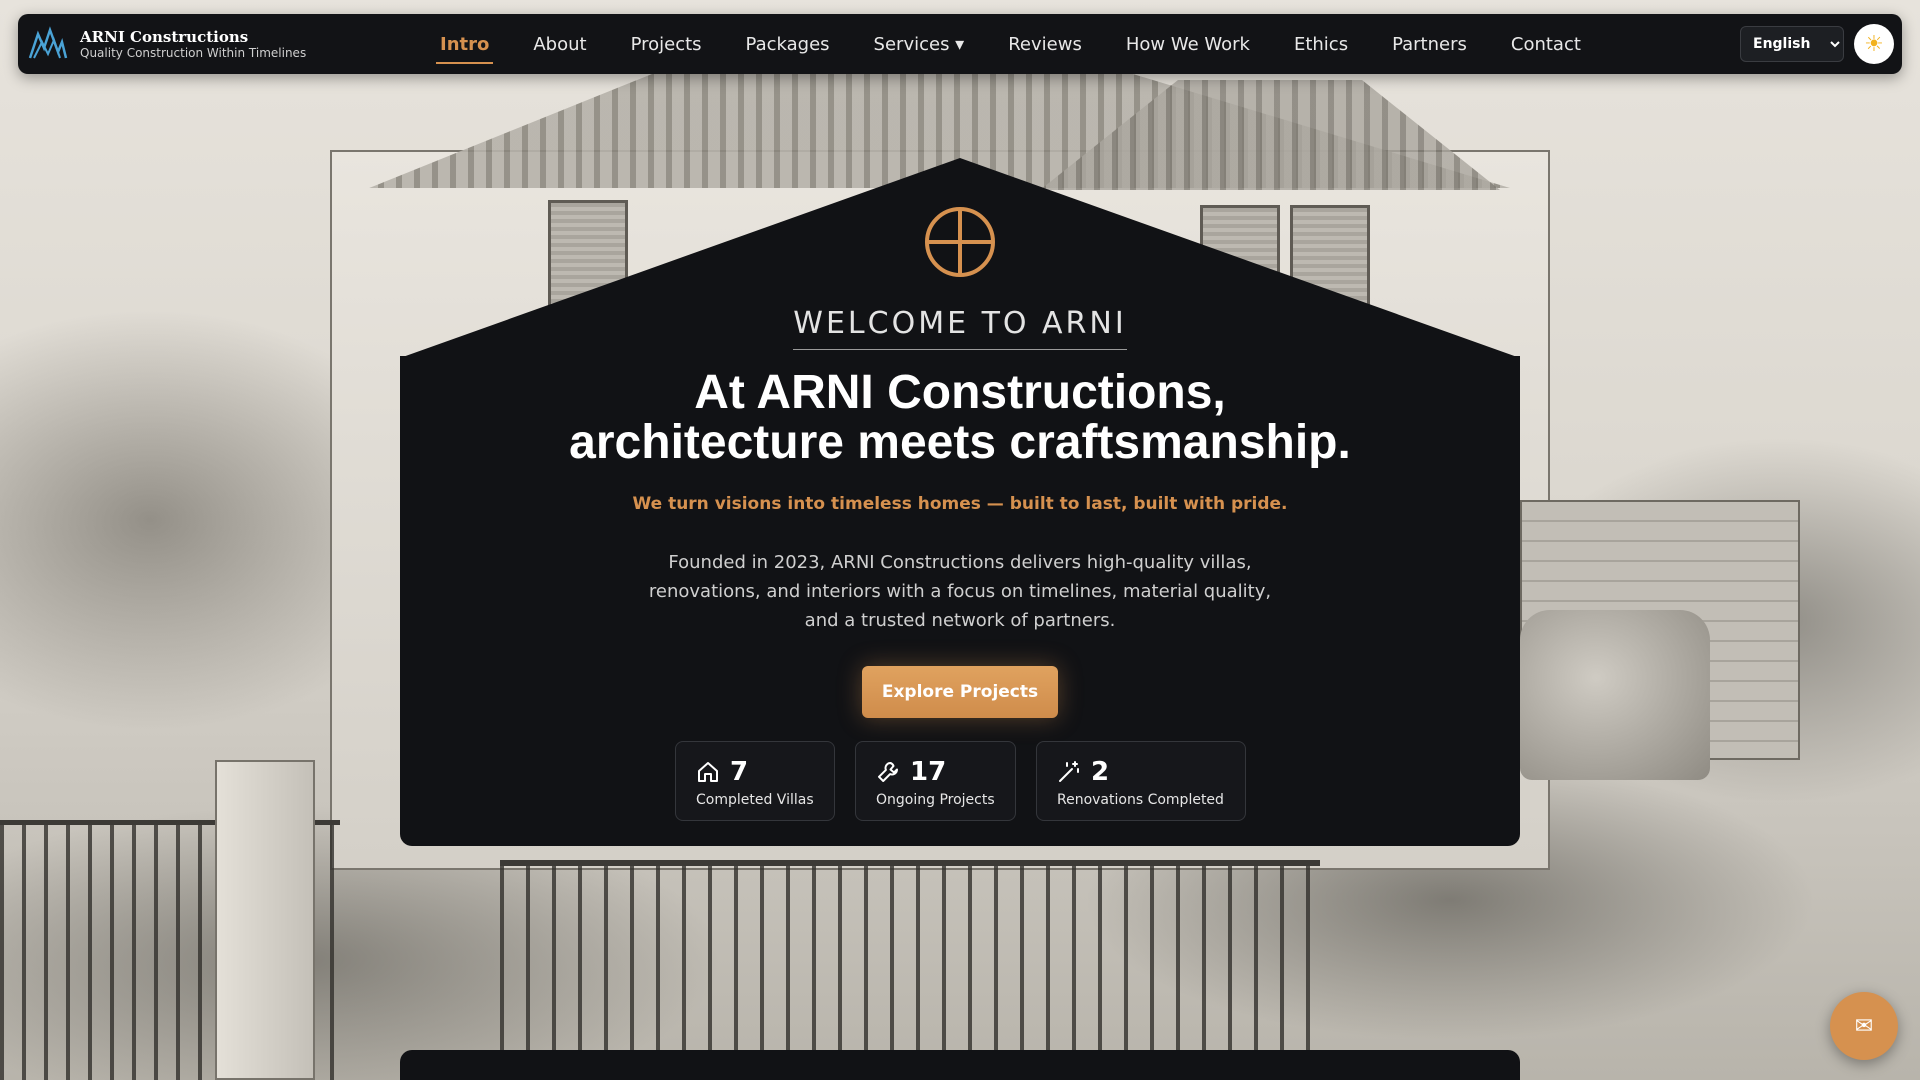 This screenshot has width=1920, height=1080. I want to click on theme-toggle-button: ☀, so click(1874, 44).